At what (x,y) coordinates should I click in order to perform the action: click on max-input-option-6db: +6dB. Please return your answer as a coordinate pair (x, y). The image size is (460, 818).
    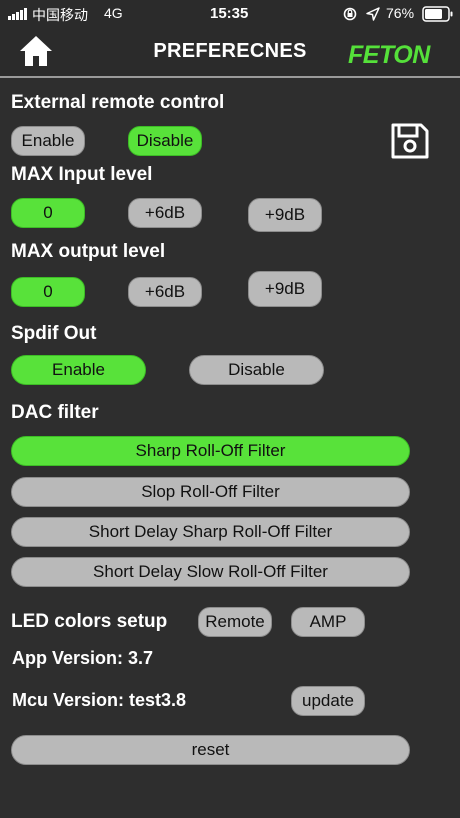
    Looking at the image, I should click on (165, 213).